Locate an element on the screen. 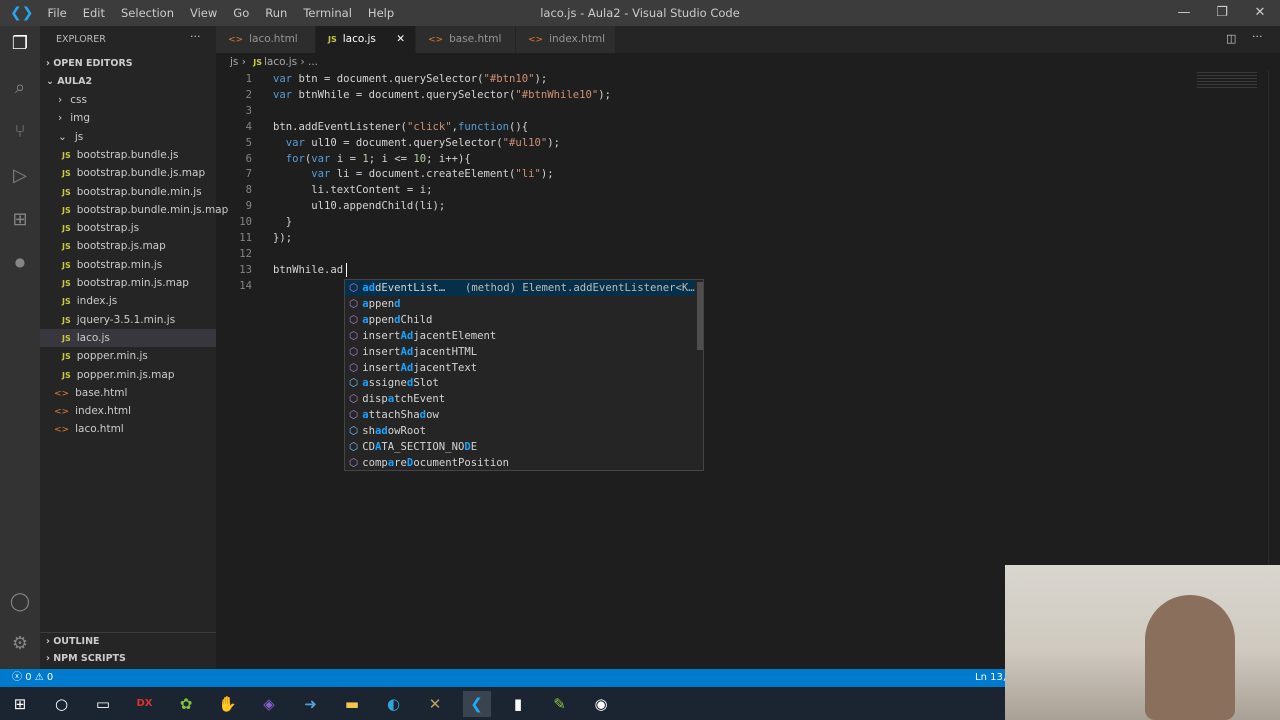 This screenshot has height=720, width=1280. menu-go: Go is located at coordinates (241, 13).